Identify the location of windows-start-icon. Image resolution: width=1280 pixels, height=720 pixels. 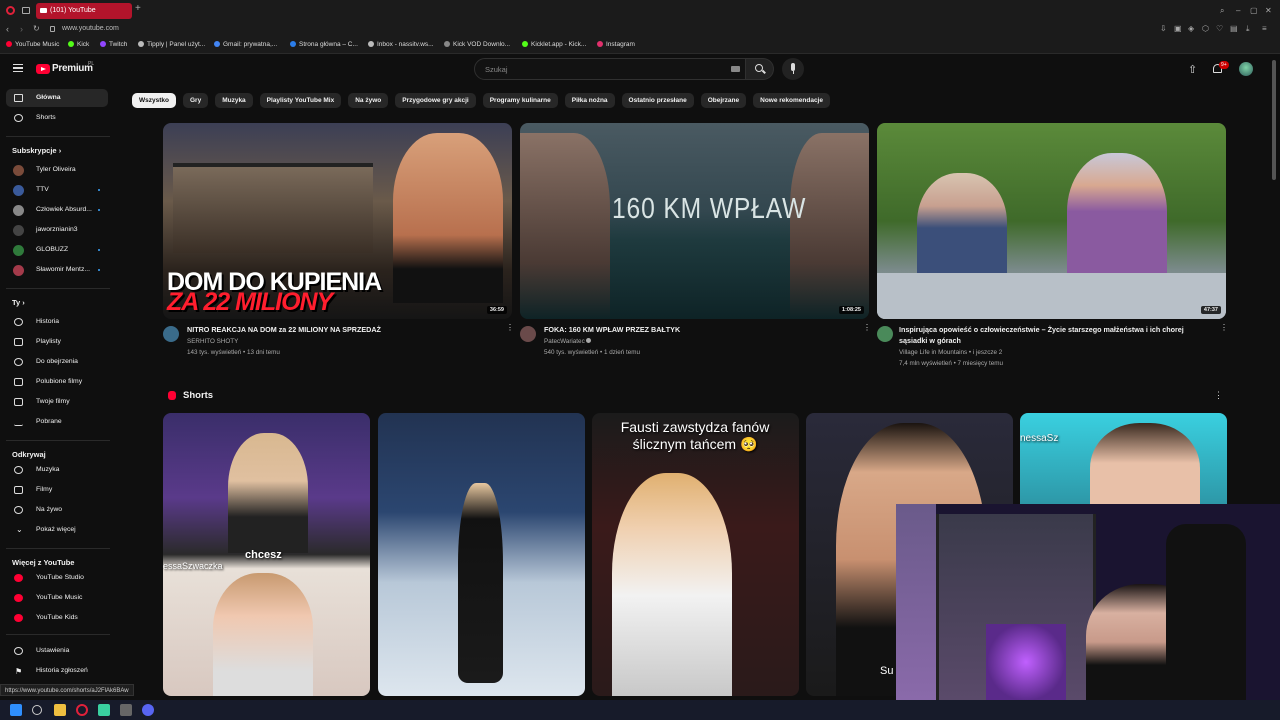
(16, 710).